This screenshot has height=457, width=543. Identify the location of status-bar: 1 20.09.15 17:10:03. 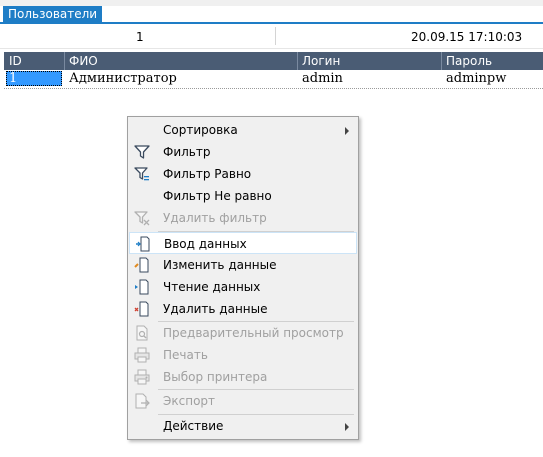
(271, 36).